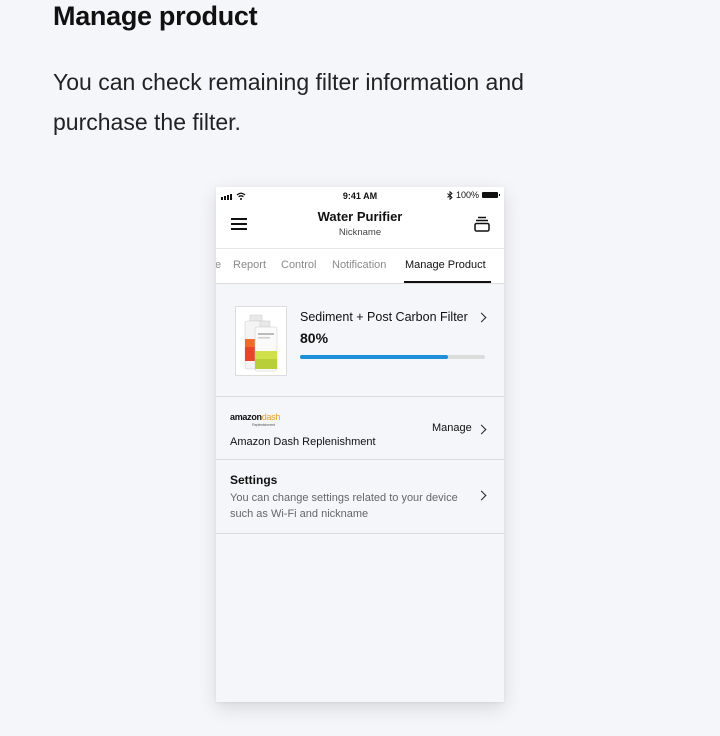 This screenshot has height=736, width=720. What do you see at coordinates (491, 195) in the screenshot?
I see `battery-icon` at bounding box center [491, 195].